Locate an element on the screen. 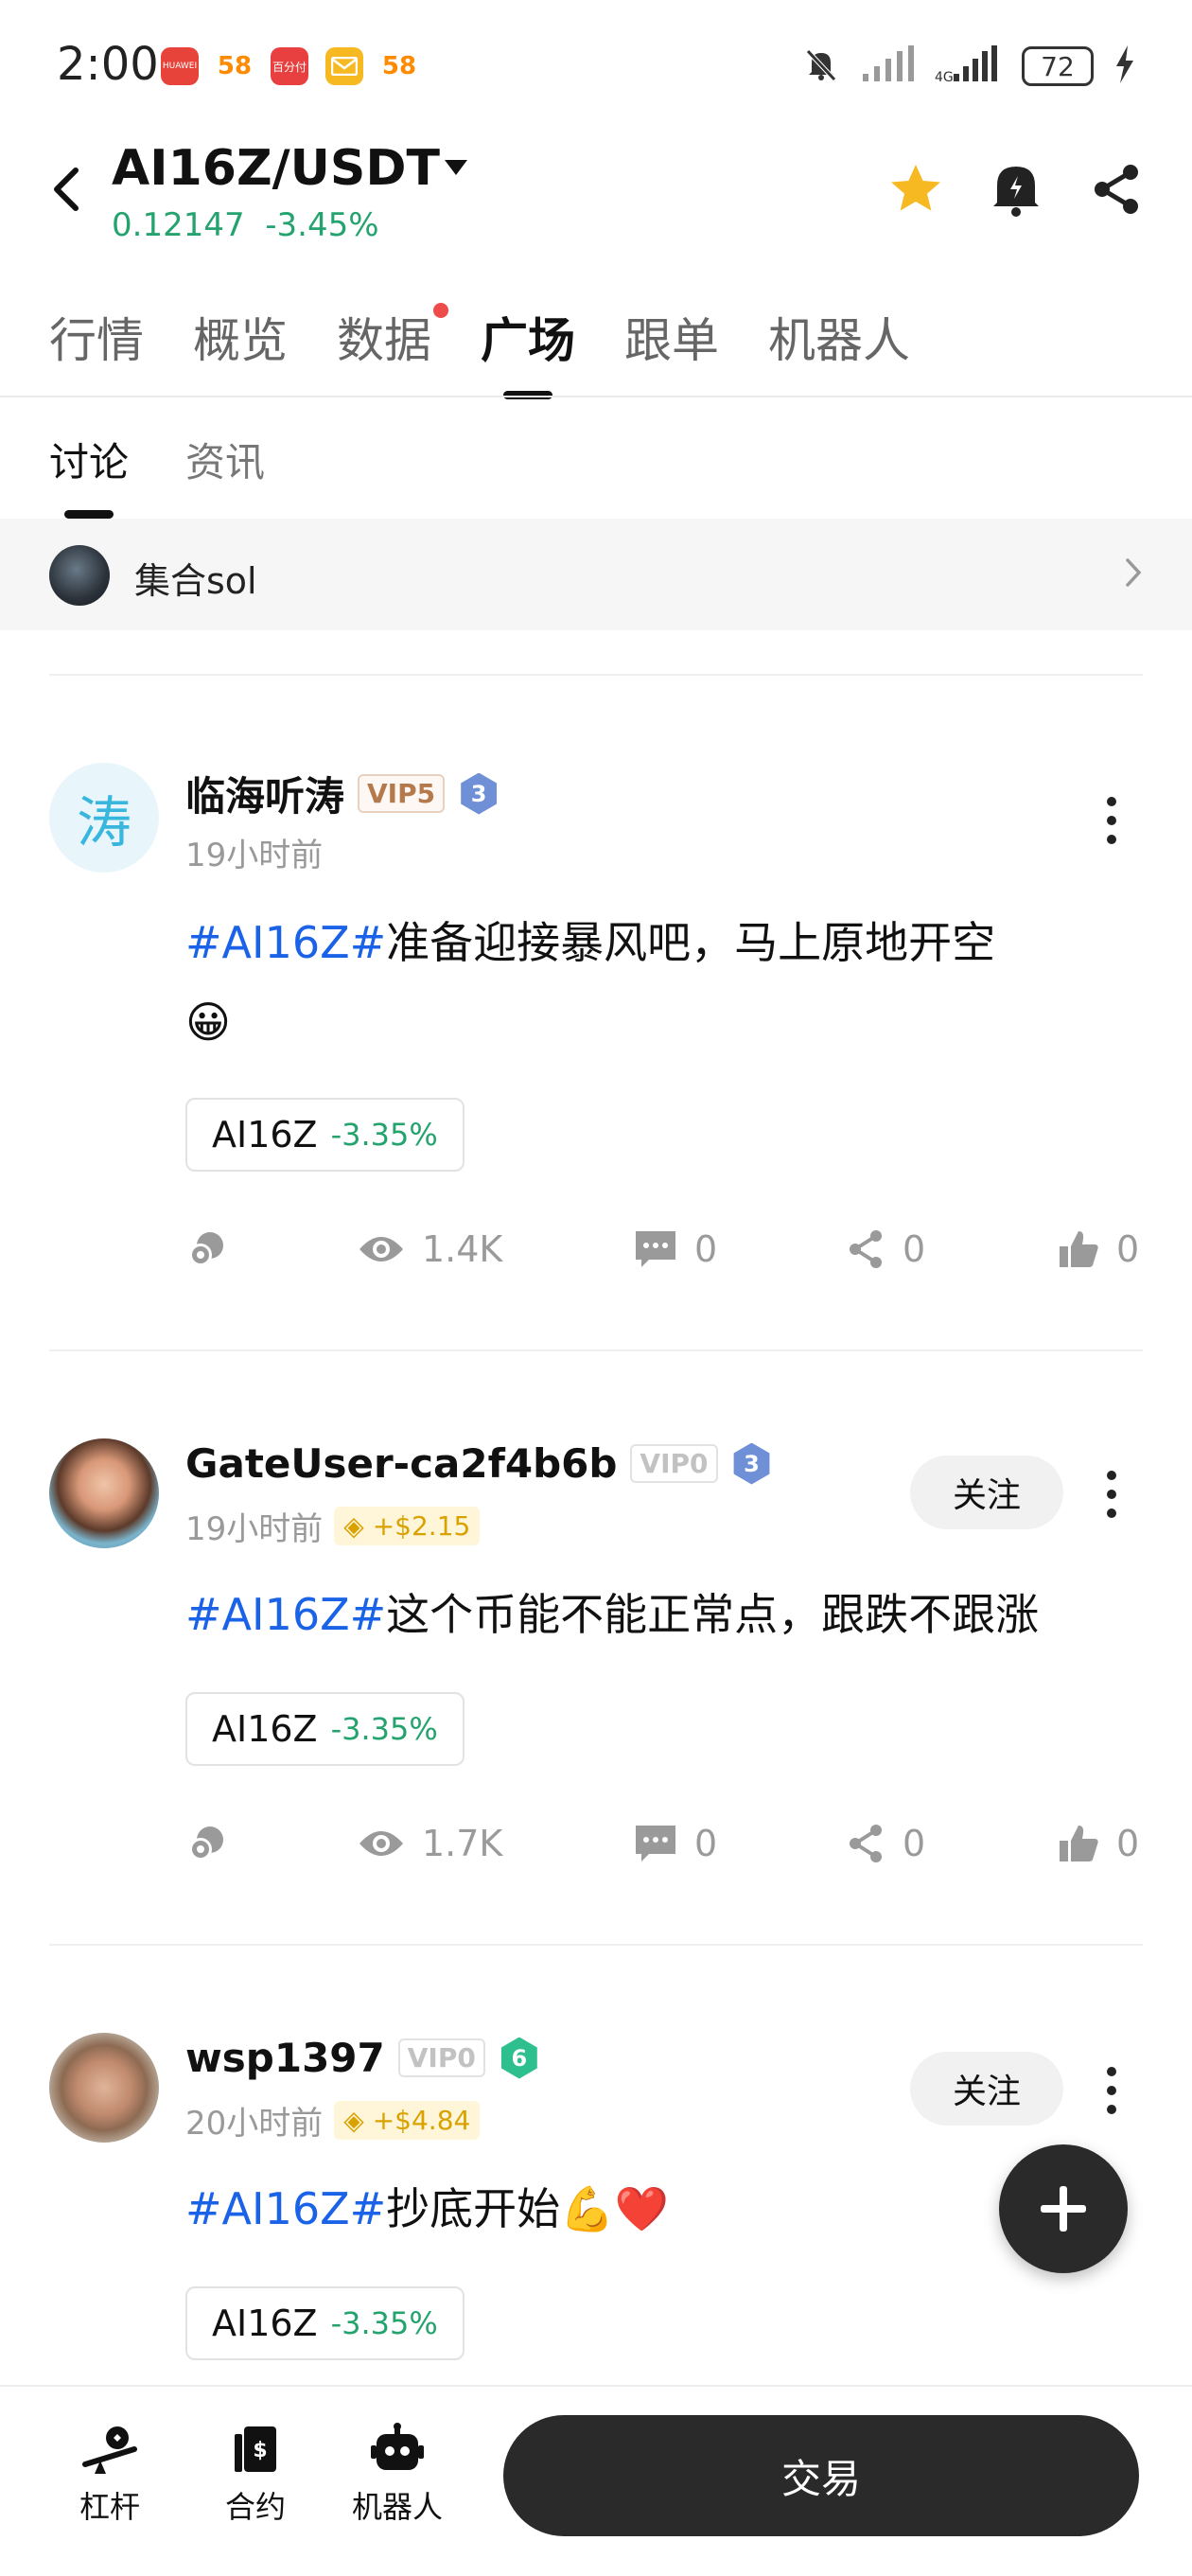 The width and height of the screenshot is (1192, 2576). back-button is located at coordinates (66, 194).